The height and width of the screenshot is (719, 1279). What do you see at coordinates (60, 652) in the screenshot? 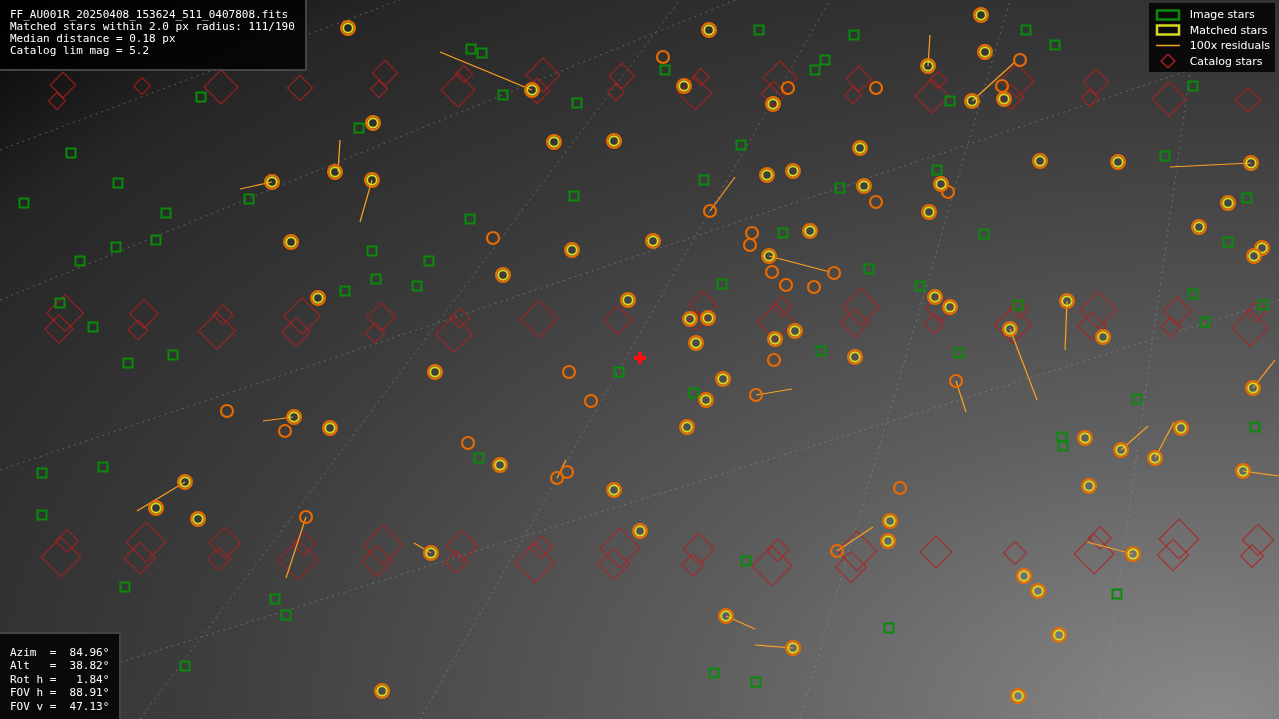
I see `pointing-value: Azim = 84.96°` at bounding box center [60, 652].